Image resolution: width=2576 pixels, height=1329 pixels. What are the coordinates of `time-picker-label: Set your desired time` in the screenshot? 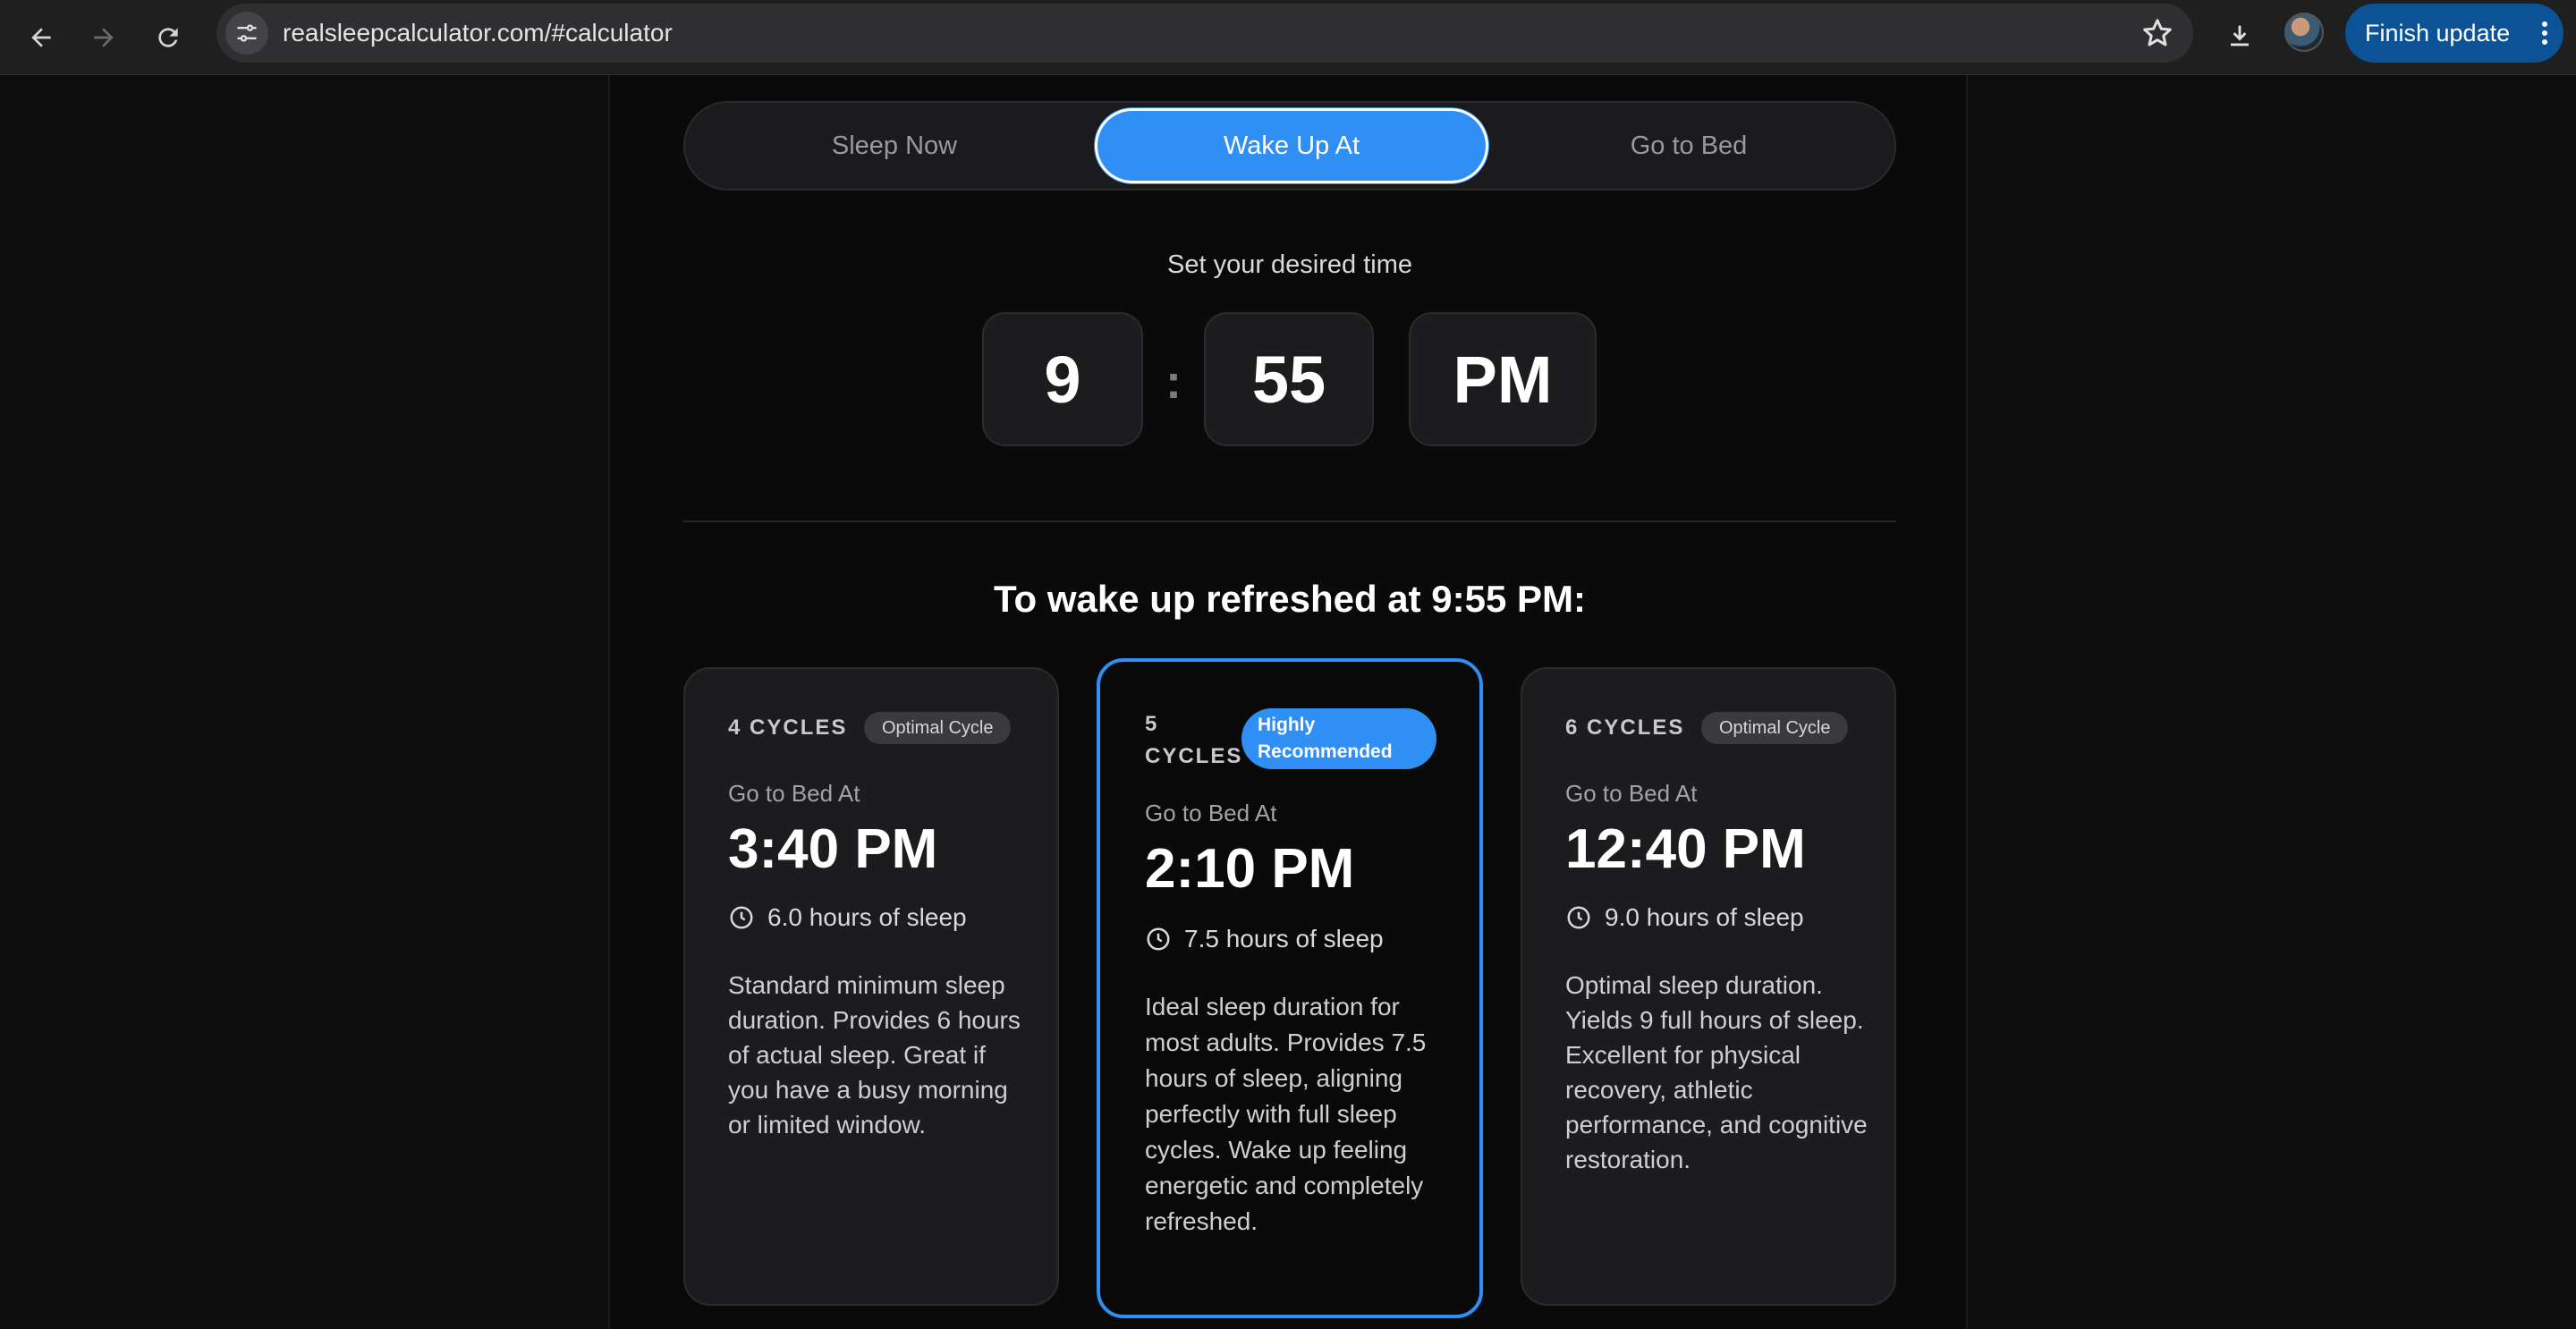 It's located at (1289, 264).